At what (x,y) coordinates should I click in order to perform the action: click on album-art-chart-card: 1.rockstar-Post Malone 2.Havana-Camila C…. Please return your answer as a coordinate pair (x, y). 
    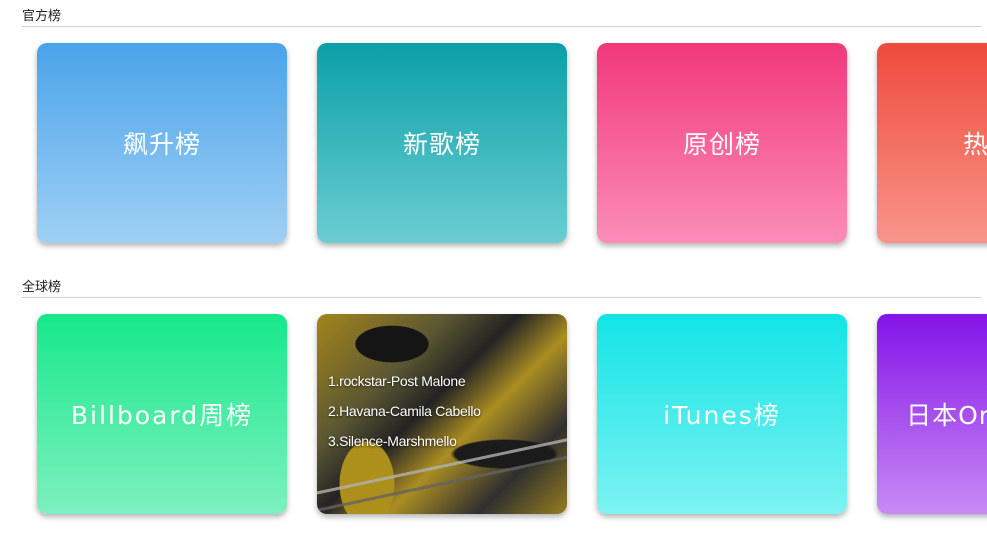
    Looking at the image, I should click on (442, 414).